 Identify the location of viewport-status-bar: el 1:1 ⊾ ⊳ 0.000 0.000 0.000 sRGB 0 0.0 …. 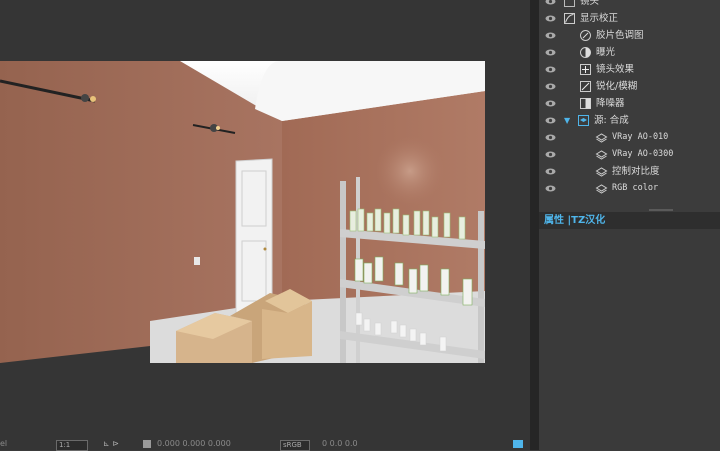
(265, 444).